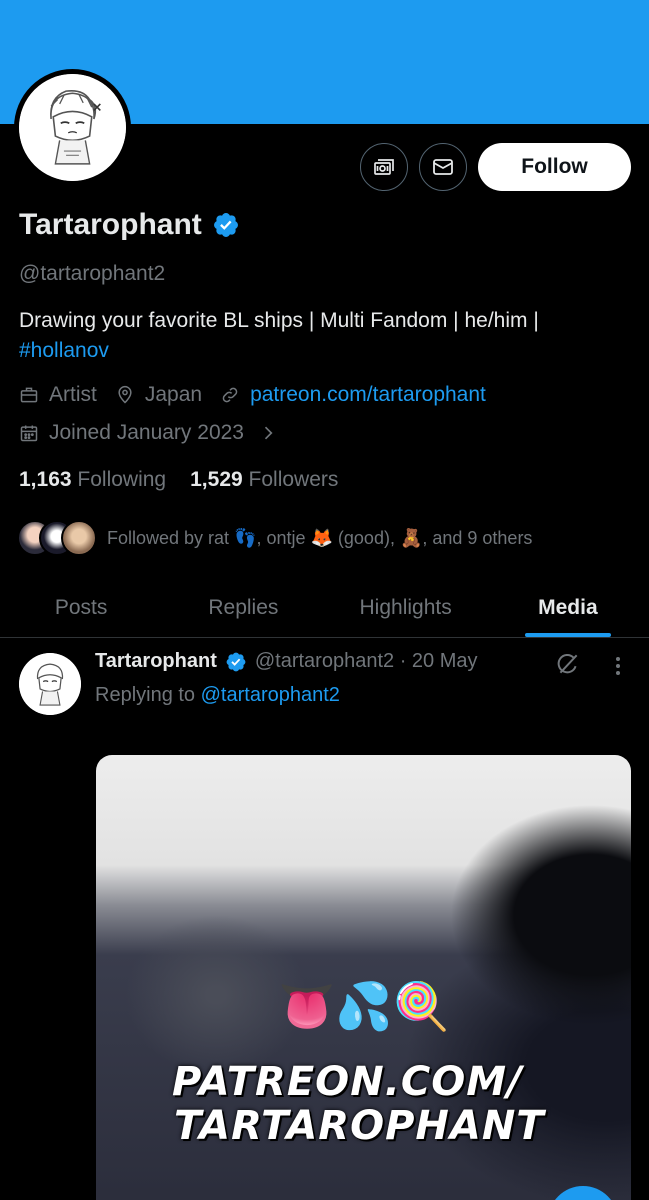  What do you see at coordinates (268, 433) in the screenshot?
I see `chevron-right-icon` at bounding box center [268, 433].